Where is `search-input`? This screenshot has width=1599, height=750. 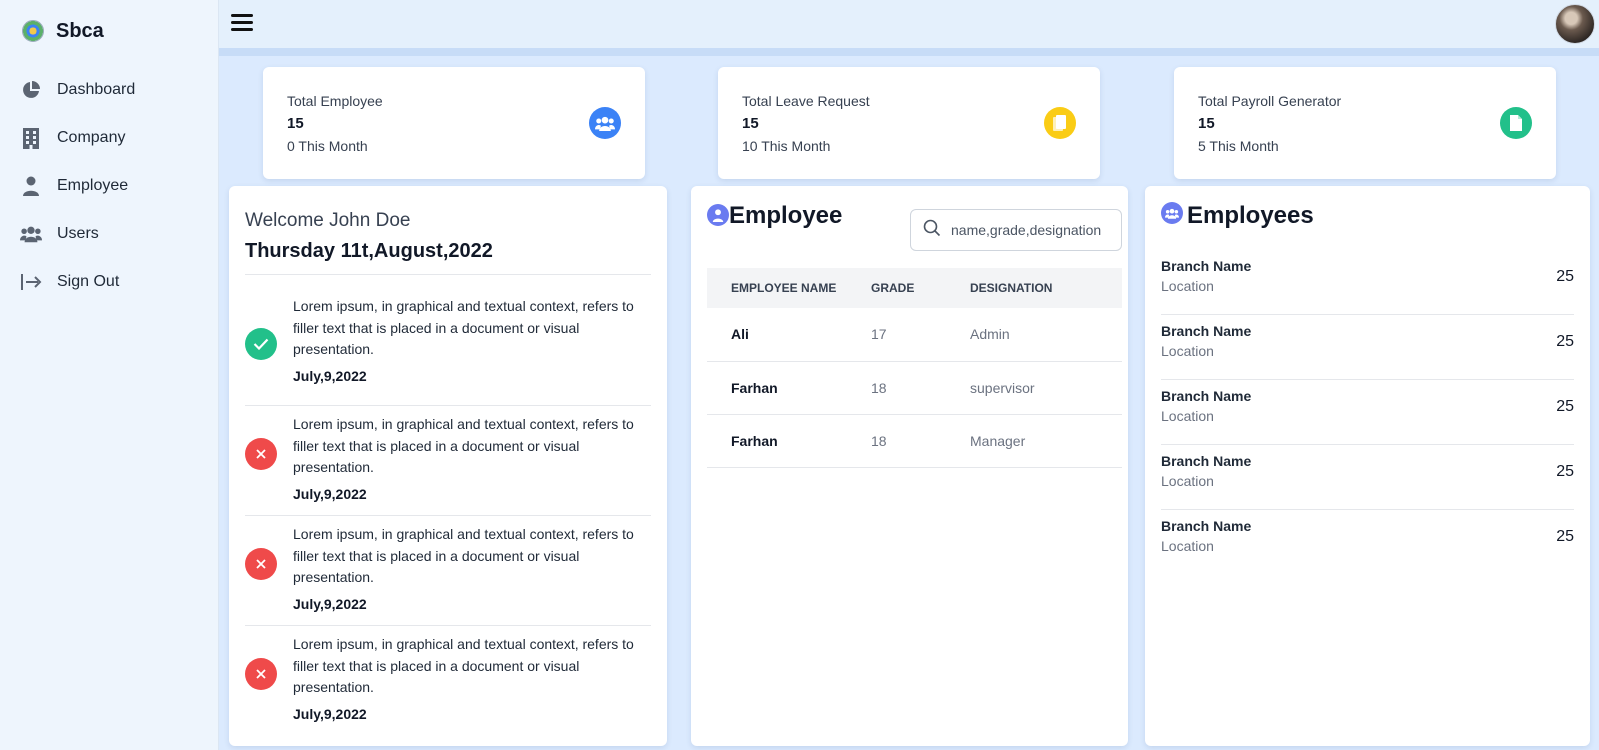
search-input is located at coordinates (1031, 230).